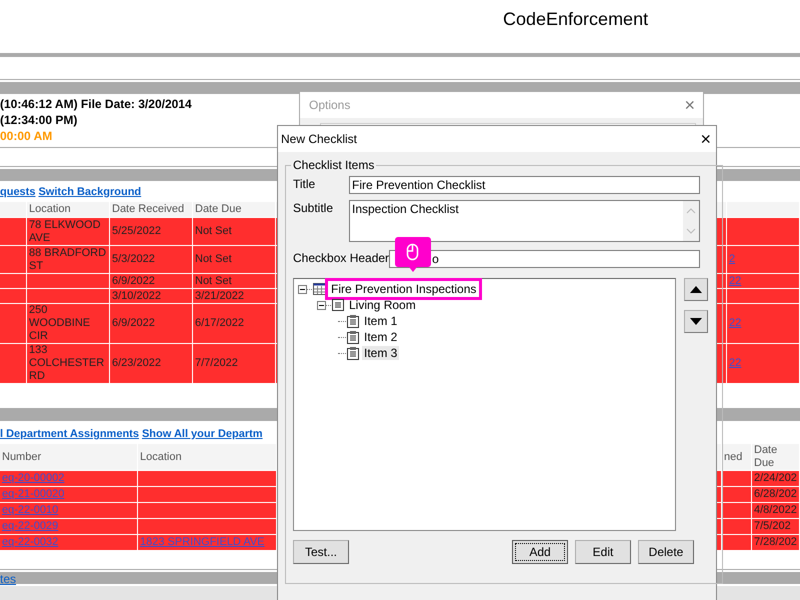 This screenshot has height=600, width=800. What do you see at coordinates (737, 457) in the screenshot?
I see `column-header: ned` at bounding box center [737, 457].